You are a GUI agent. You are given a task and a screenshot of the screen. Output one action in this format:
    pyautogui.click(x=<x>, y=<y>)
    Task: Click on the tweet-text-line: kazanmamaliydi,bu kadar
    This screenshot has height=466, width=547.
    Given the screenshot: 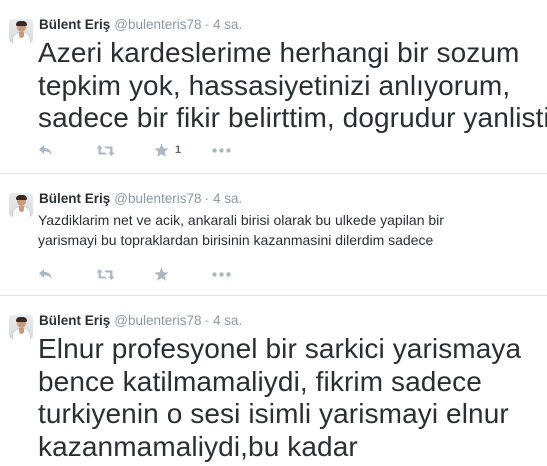 What is the action you would take?
    pyautogui.click(x=198, y=446)
    